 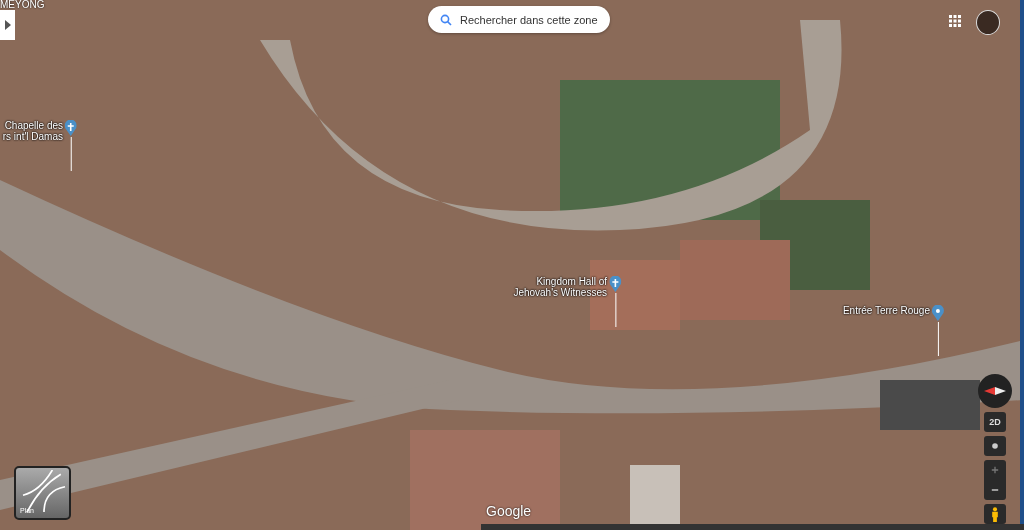 I want to click on location-button, so click(x=995, y=446).